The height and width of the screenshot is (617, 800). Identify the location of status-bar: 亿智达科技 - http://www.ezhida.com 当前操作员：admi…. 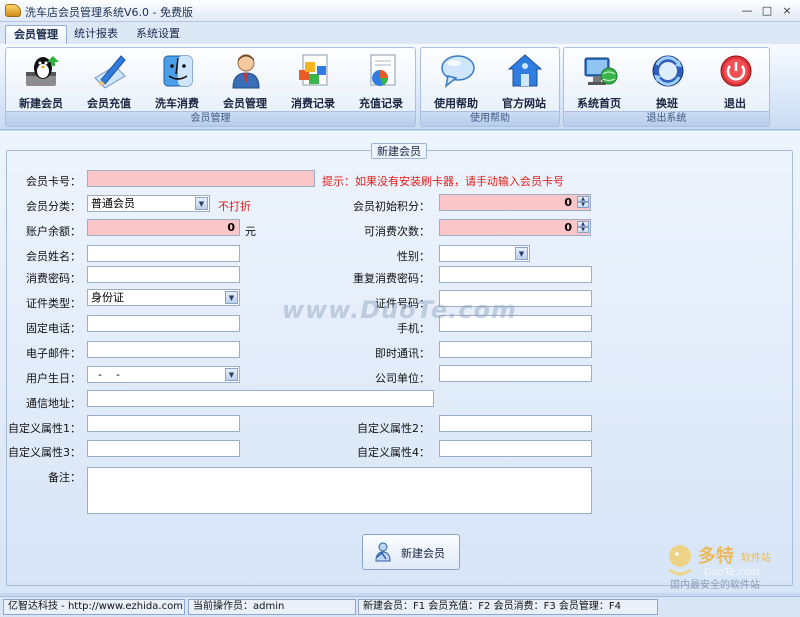
(400, 606).